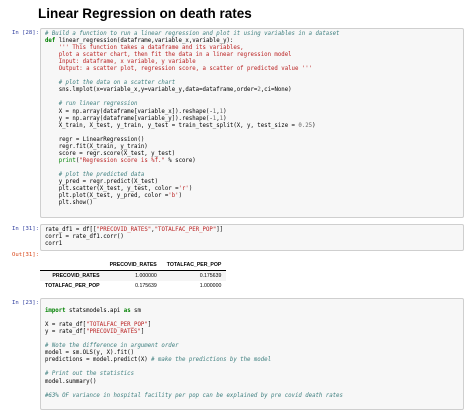 Image resolution: width=474 pixels, height=414 pixels. What do you see at coordinates (95, 139) in the screenshot?
I see `code-line: regr = LinearRegression()` at bounding box center [95, 139].